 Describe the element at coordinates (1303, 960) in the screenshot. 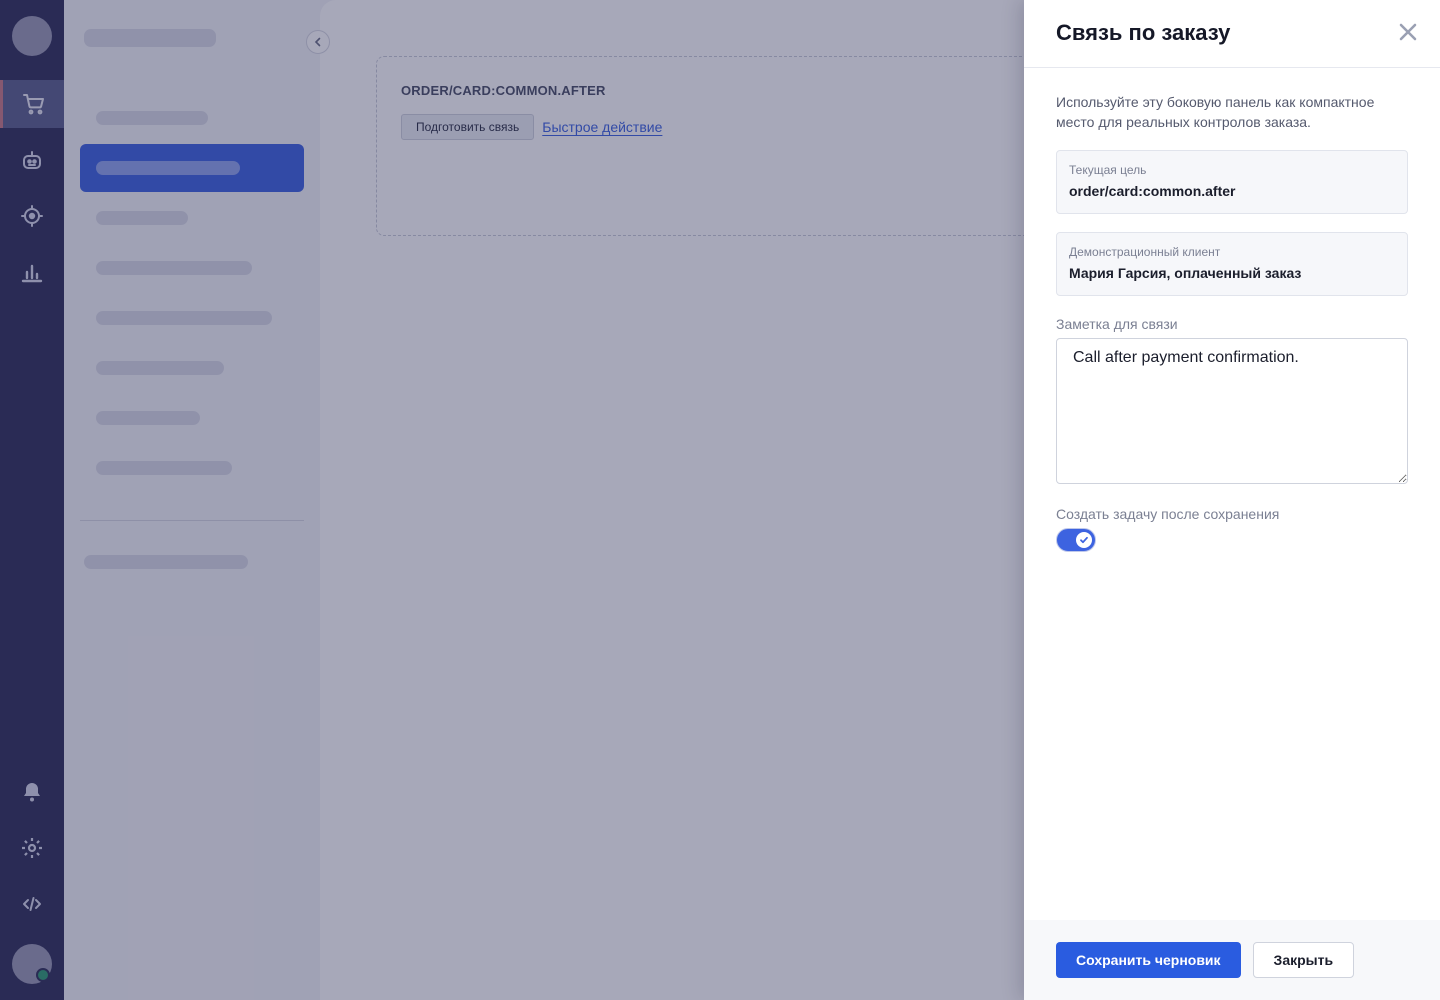

I see `close-button: Закрыть` at that location.